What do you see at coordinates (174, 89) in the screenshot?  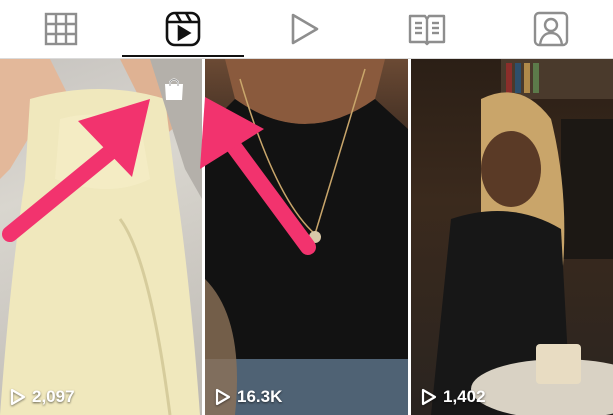 I see `shopping-bag-icon` at bounding box center [174, 89].